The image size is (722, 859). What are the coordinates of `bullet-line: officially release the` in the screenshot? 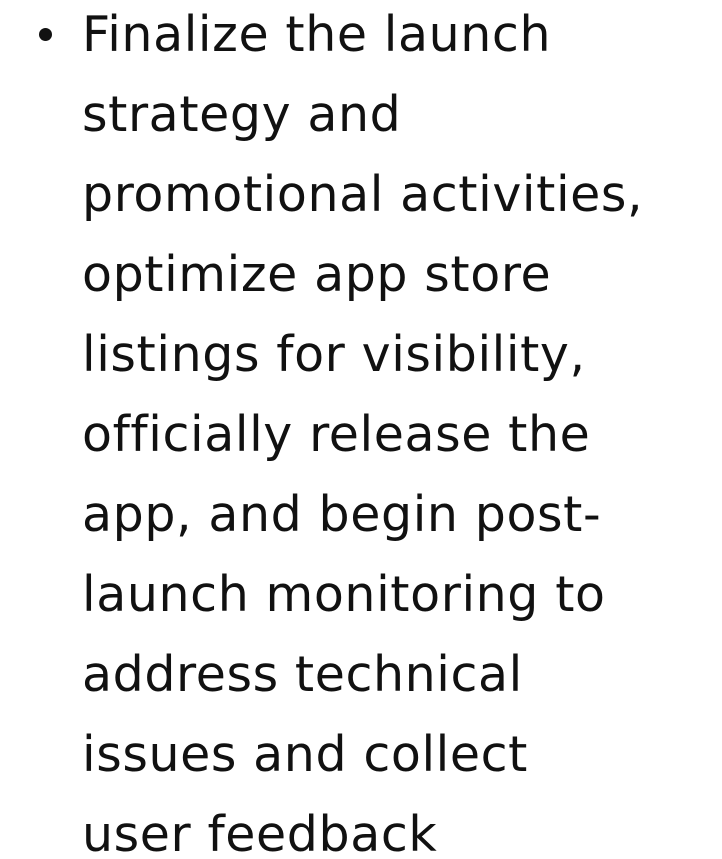 It's located at (336, 434).